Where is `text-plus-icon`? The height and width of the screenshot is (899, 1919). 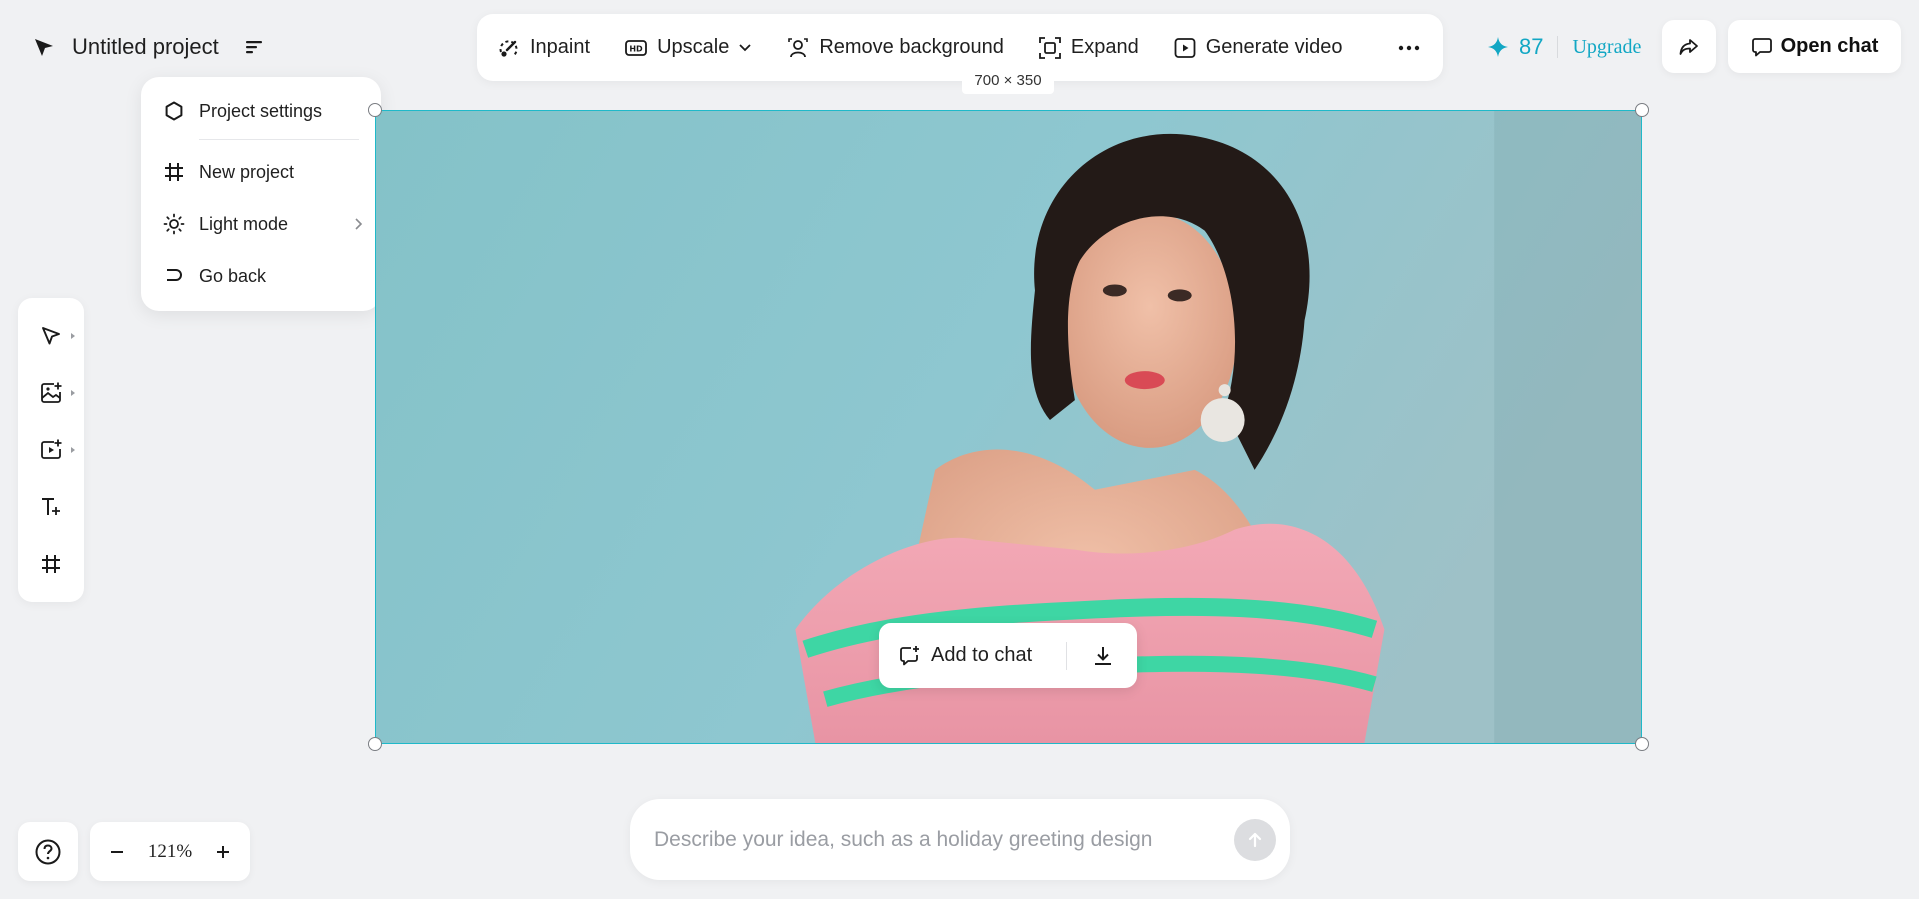 text-plus-icon is located at coordinates (51, 507).